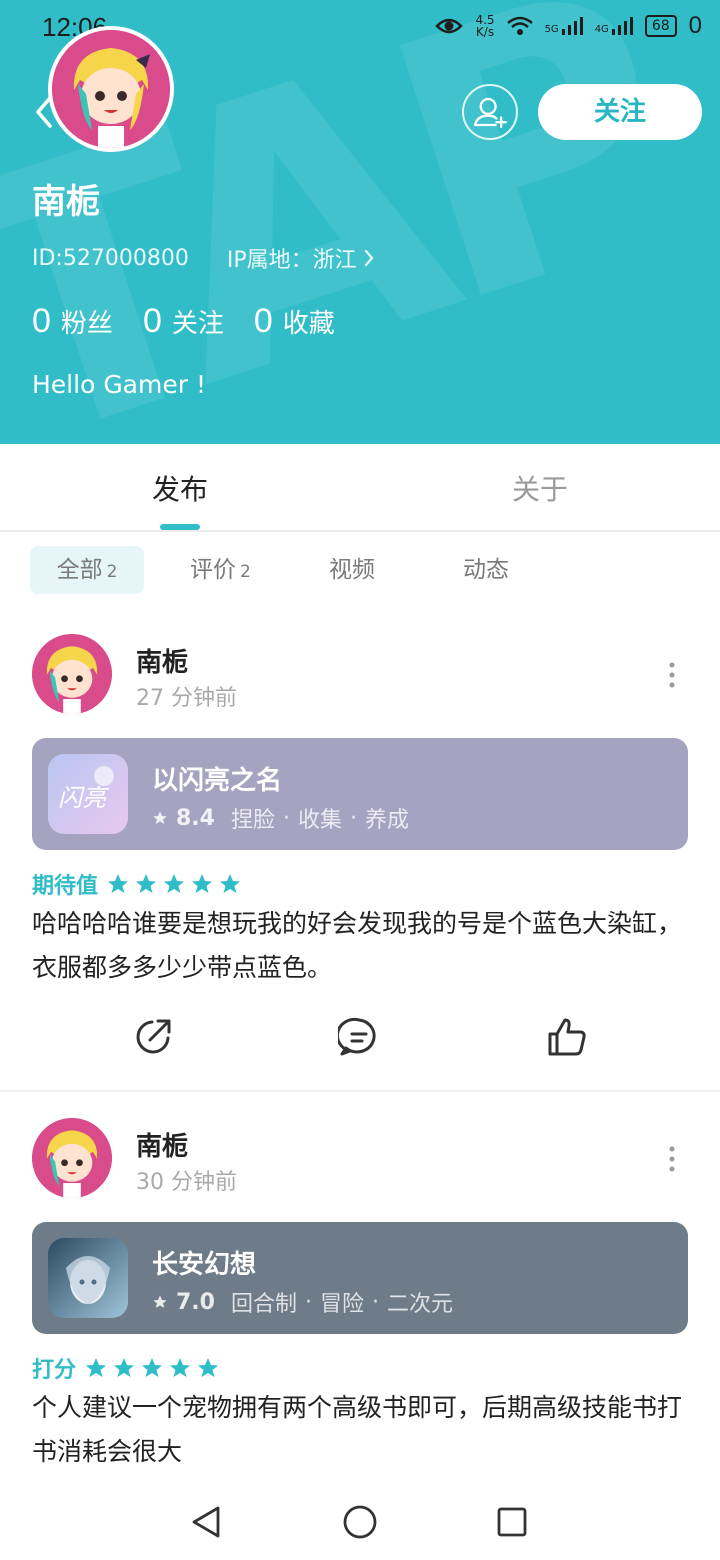 Image resolution: width=720 pixels, height=1560 pixels. What do you see at coordinates (352, 570) in the screenshot?
I see `filter-video: 视频` at bounding box center [352, 570].